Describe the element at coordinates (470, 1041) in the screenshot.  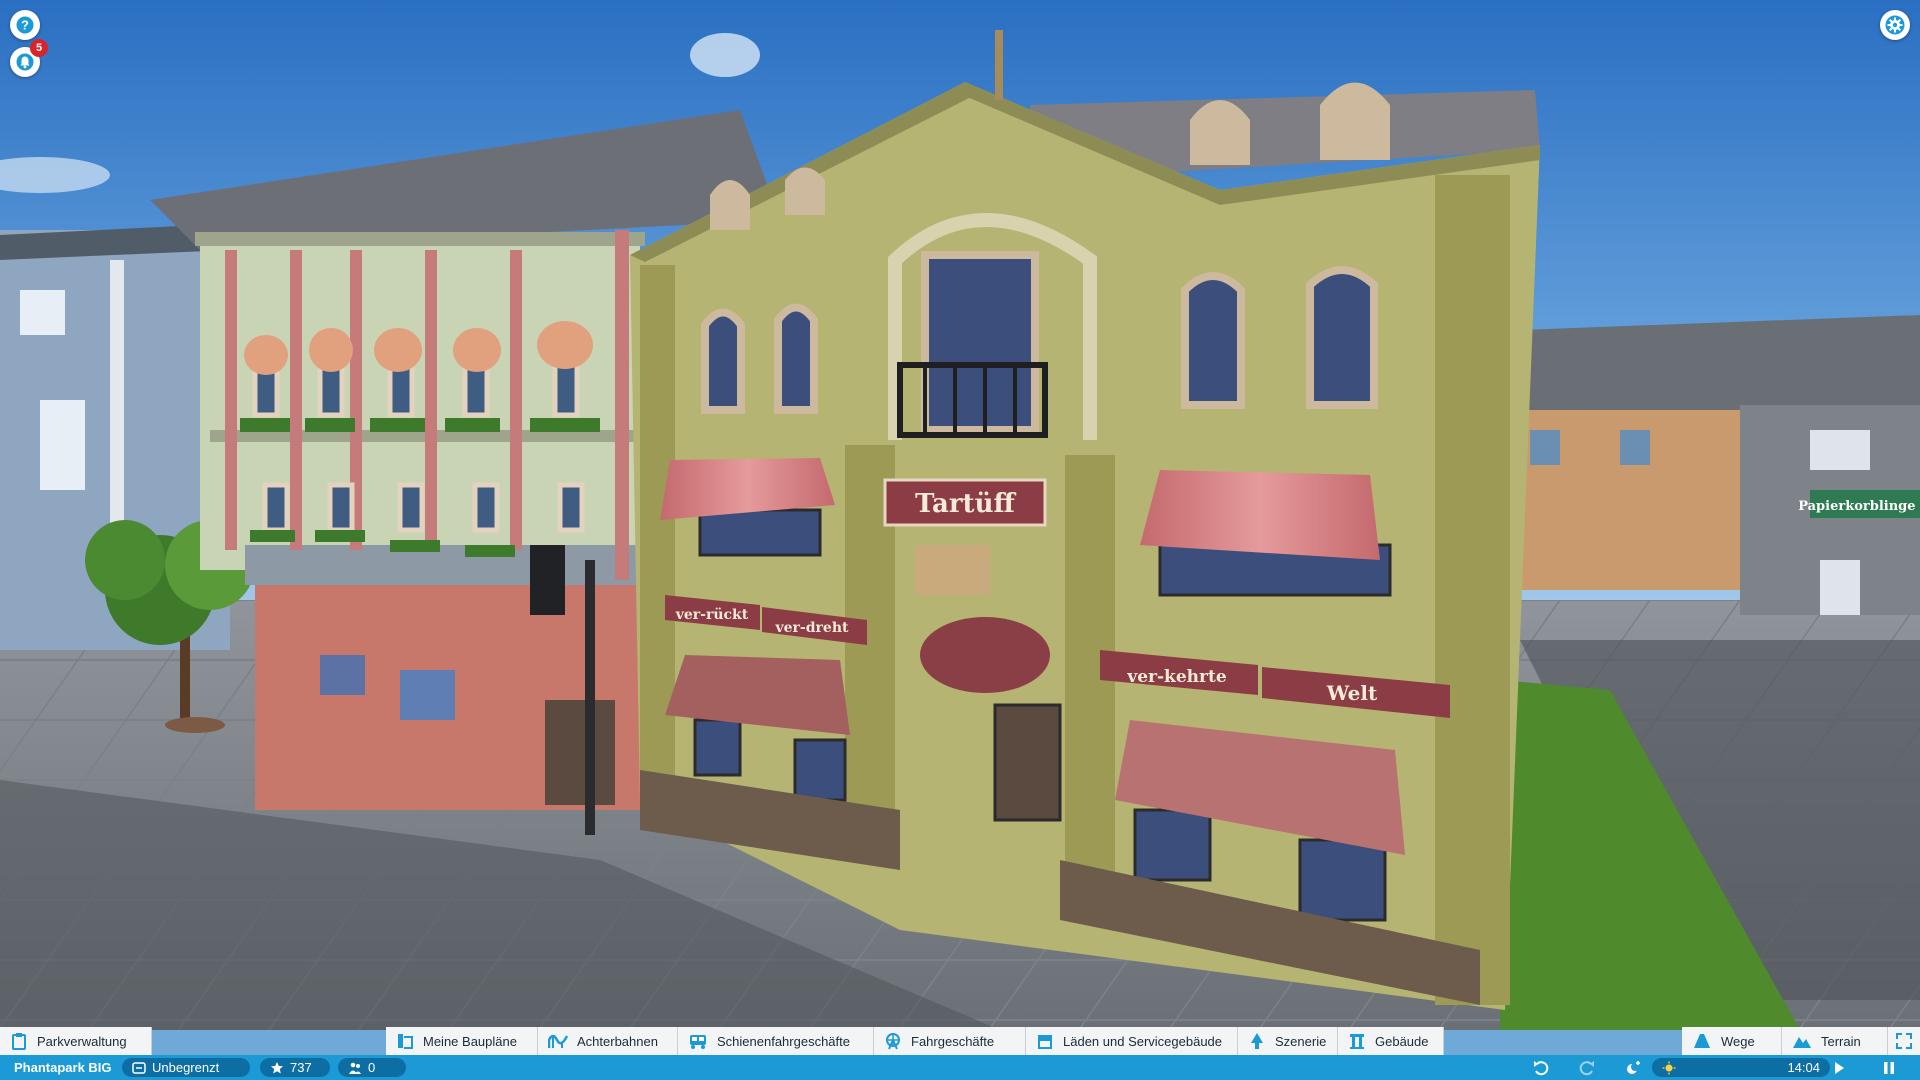
I see `blueprints-label: Meine Baupläne` at that location.